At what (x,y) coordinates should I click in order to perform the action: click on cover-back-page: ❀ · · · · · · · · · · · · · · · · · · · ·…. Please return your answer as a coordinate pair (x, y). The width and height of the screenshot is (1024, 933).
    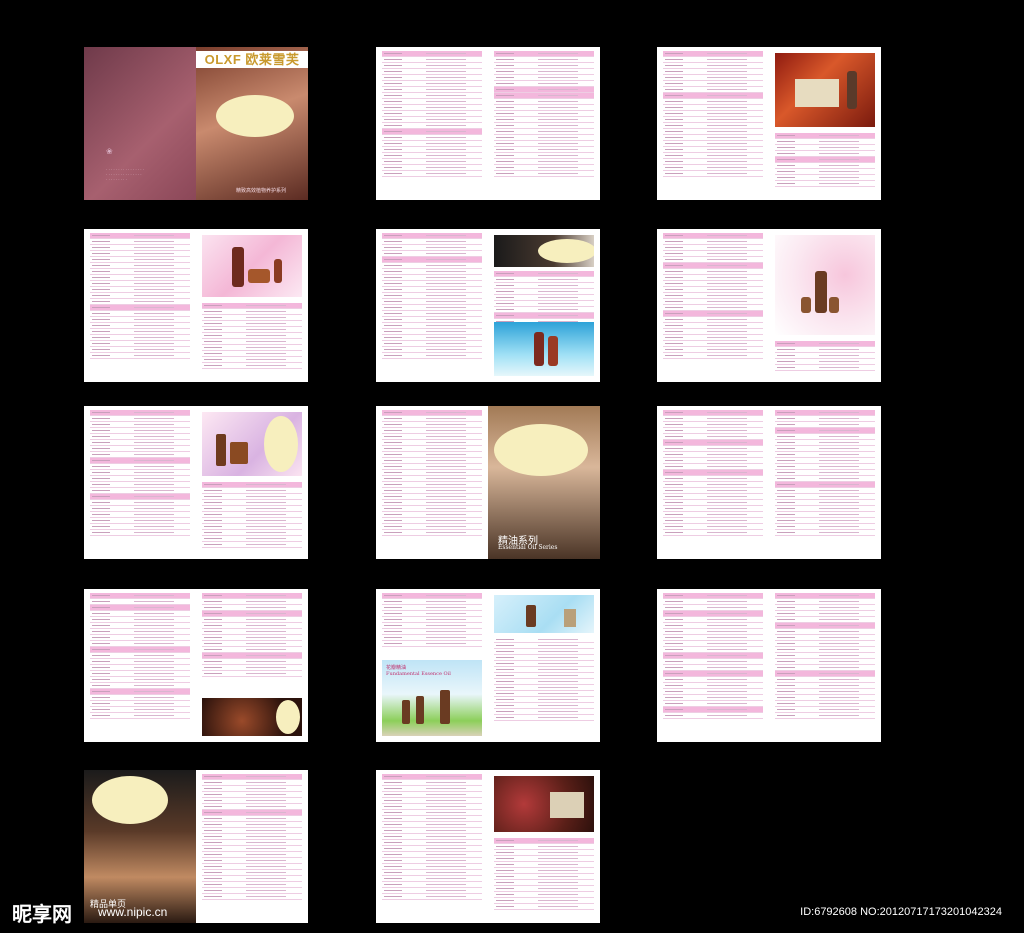
    Looking at the image, I should click on (140, 123).